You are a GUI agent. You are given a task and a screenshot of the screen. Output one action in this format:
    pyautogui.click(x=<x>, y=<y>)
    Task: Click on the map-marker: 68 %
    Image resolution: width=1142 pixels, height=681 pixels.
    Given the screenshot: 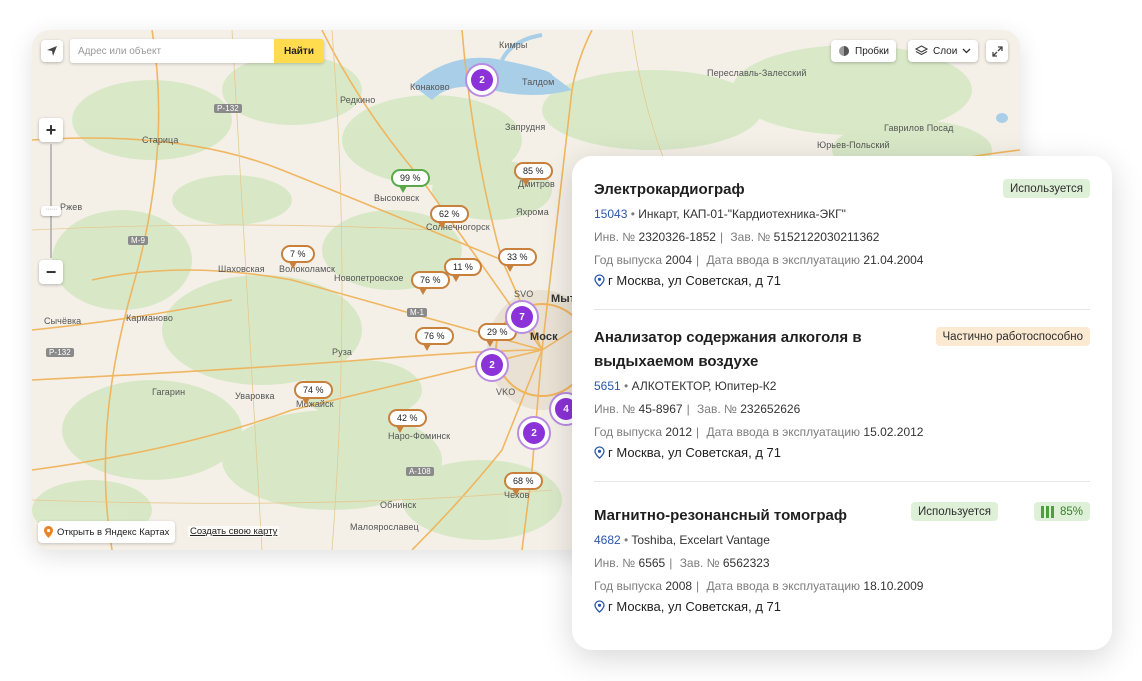 What is the action you would take?
    pyautogui.click(x=523, y=484)
    